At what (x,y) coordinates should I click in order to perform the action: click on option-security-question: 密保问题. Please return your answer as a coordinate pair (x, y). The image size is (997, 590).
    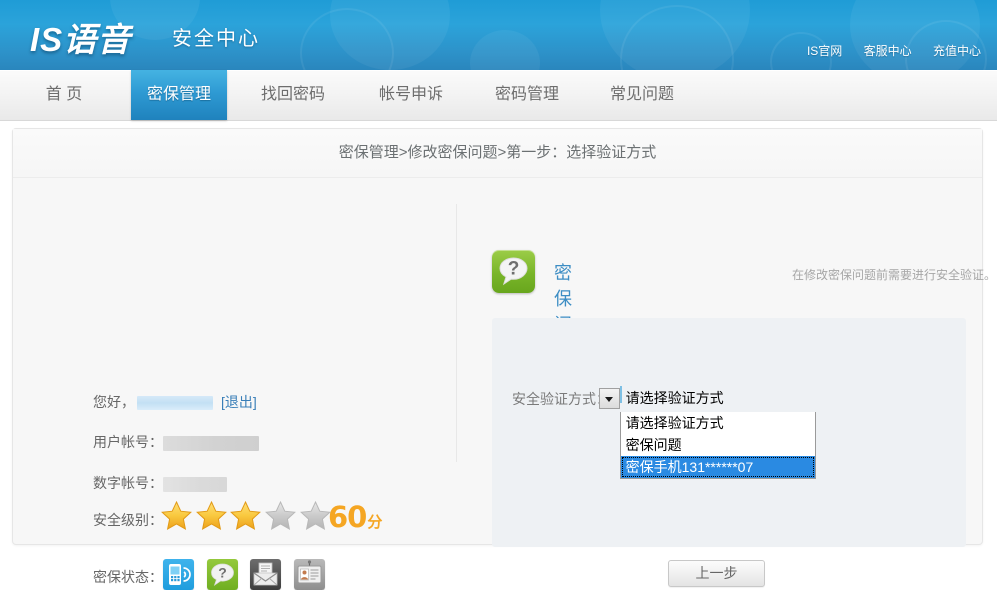
    Looking at the image, I should click on (718, 445).